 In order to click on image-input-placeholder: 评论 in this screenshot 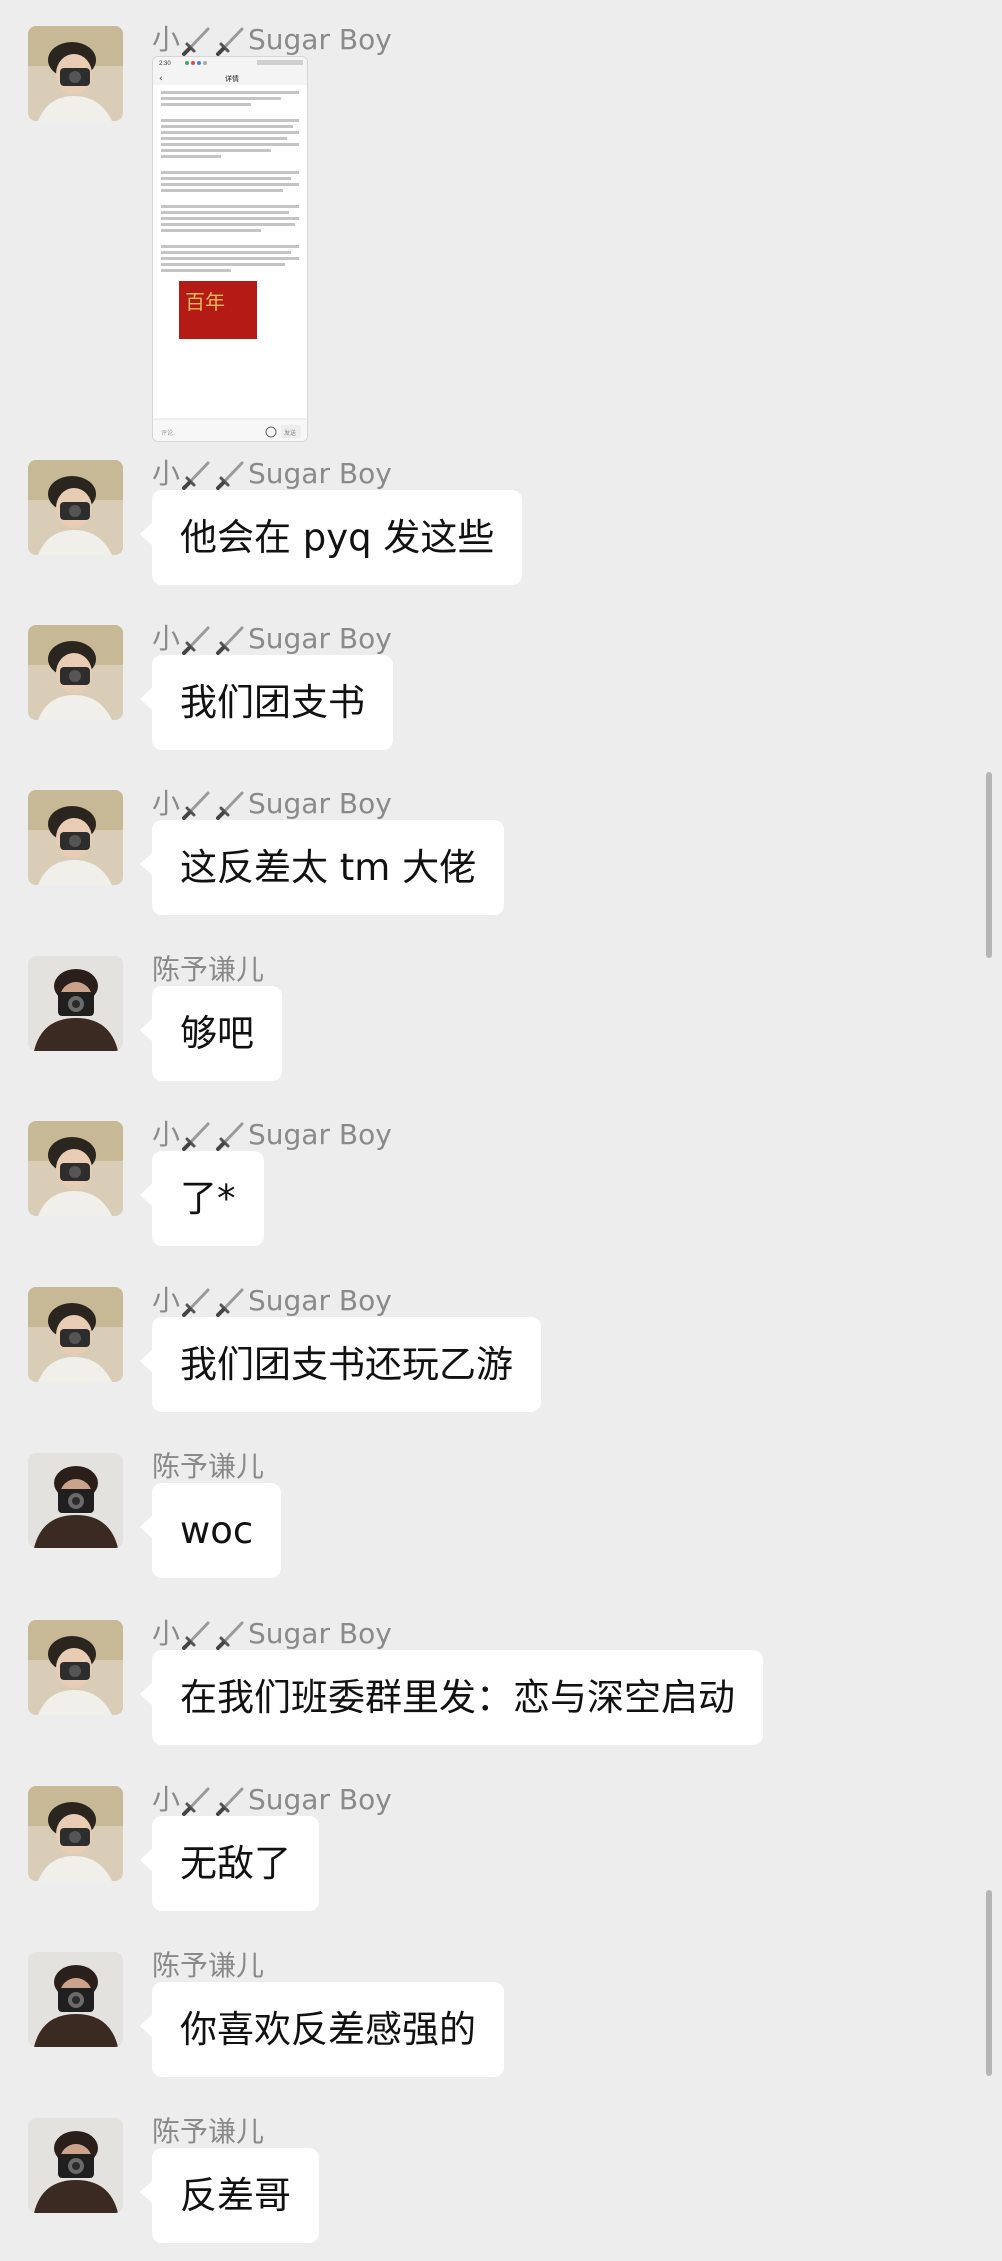, I will do `click(167, 433)`.